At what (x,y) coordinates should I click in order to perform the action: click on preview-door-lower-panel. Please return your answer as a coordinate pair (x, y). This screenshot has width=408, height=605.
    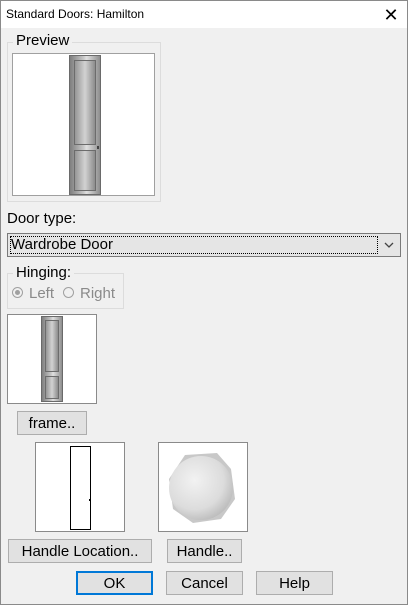
    Looking at the image, I should click on (85, 170).